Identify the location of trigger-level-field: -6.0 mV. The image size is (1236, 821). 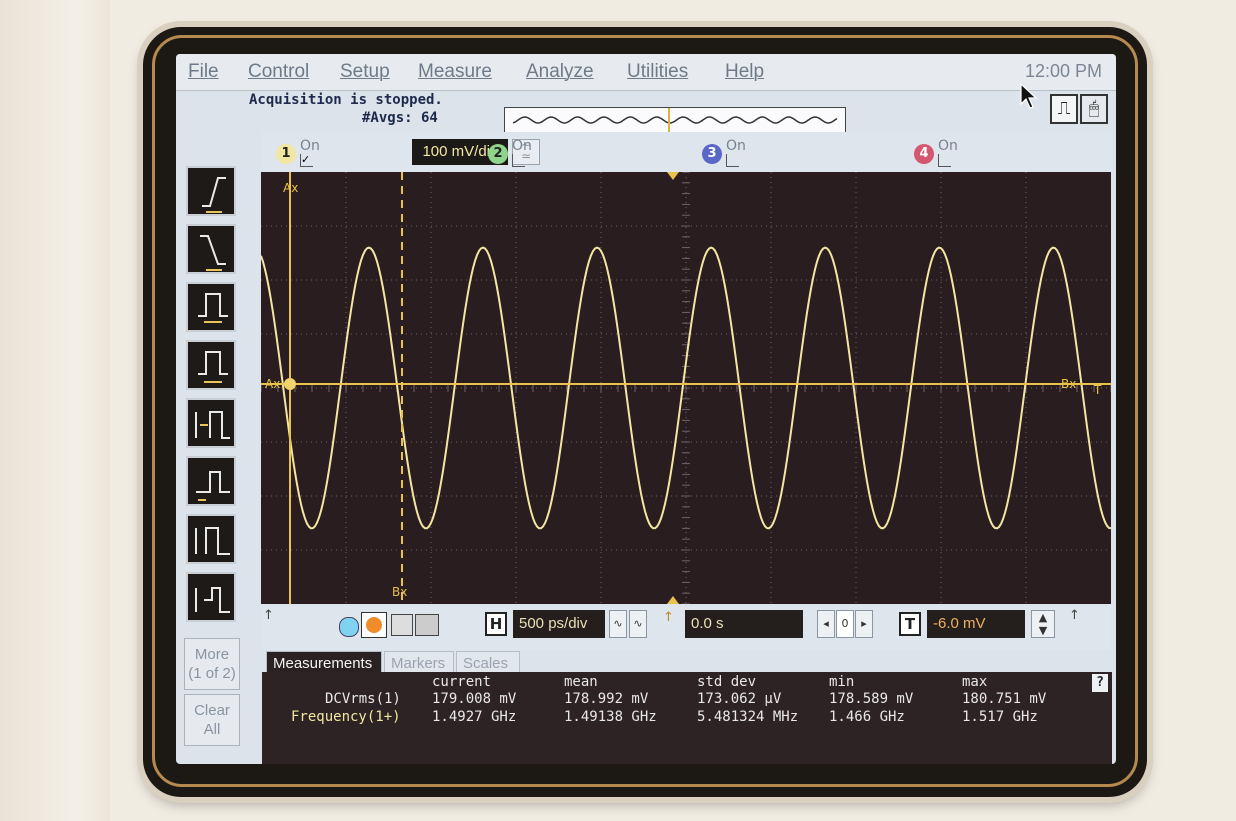
(976, 624).